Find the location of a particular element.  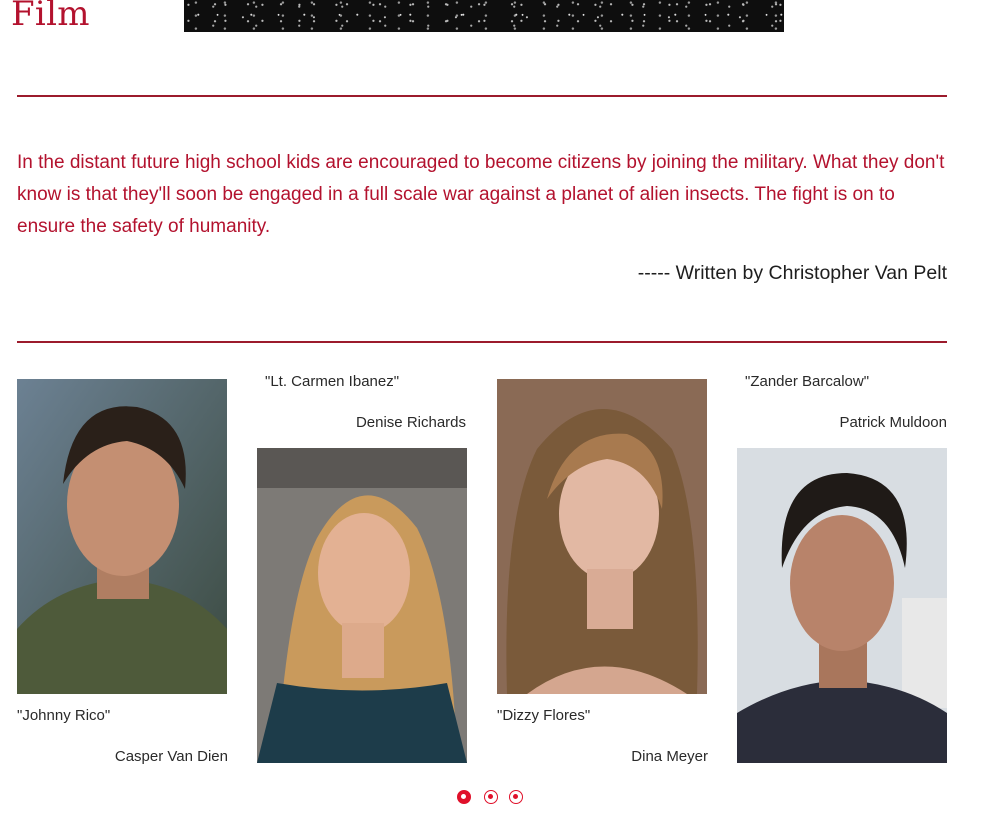

cast-card-zander-barcalow: "Zander Barcalow" Patrick Muldoon is located at coordinates (842, 569).